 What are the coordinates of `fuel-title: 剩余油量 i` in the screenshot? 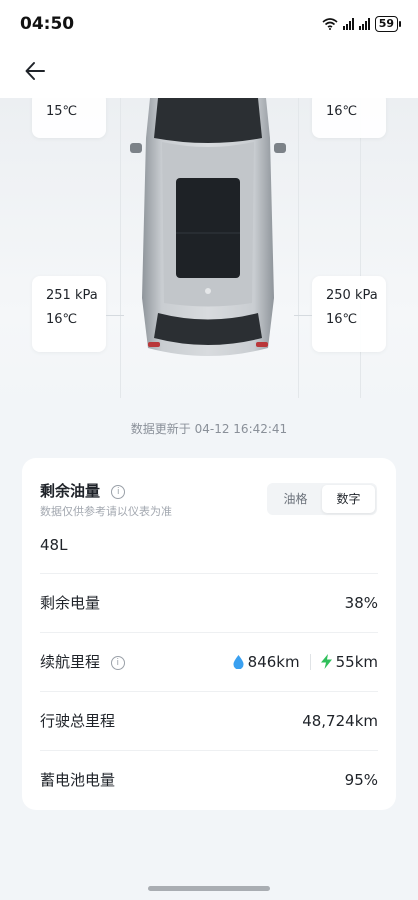 It's located at (83, 490).